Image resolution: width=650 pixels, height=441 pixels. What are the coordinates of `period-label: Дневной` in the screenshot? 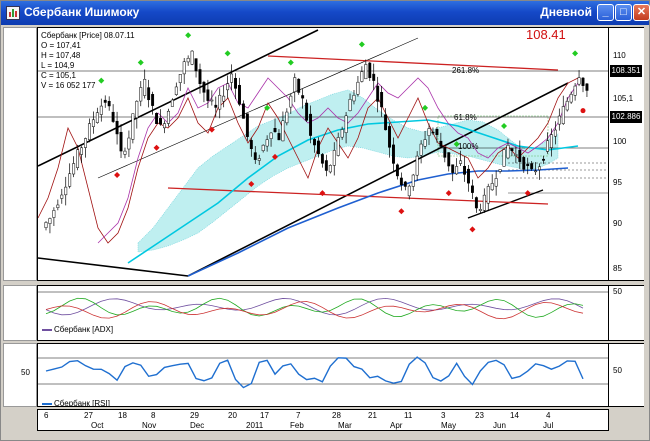 It's located at (558, 12).